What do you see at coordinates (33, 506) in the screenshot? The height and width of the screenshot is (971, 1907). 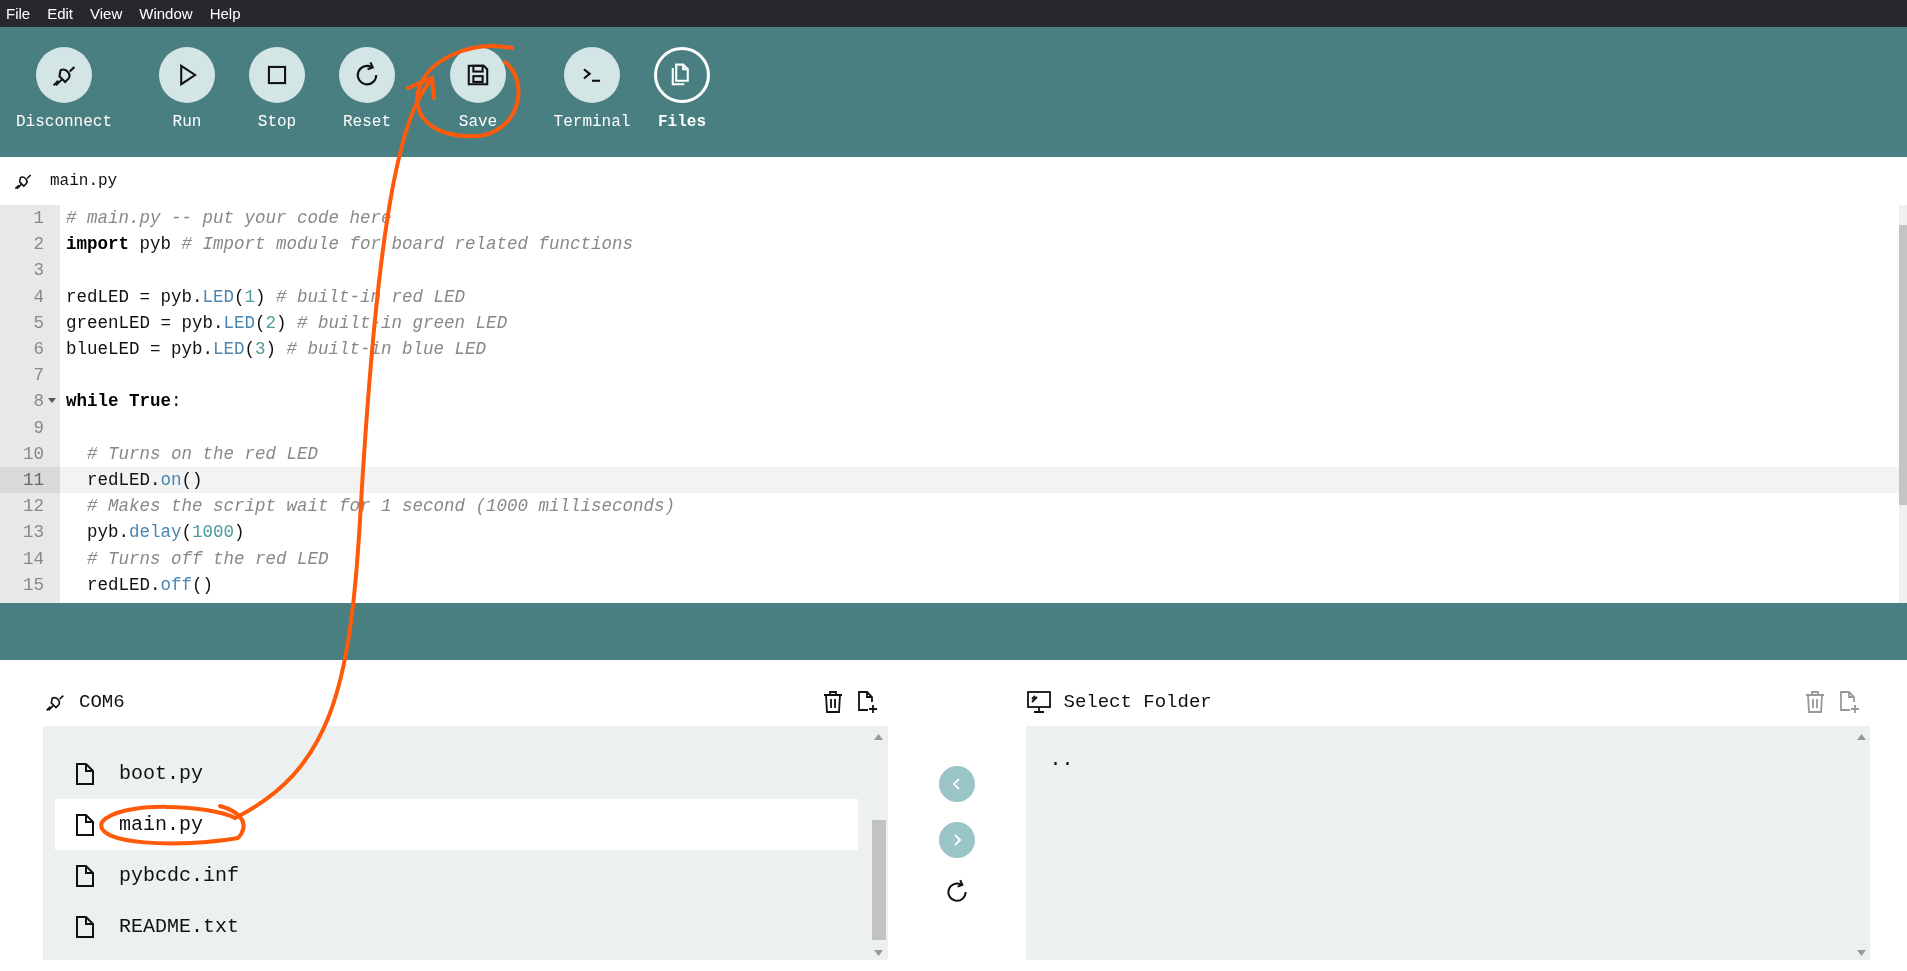 I see `line-number: 12` at bounding box center [33, 506].